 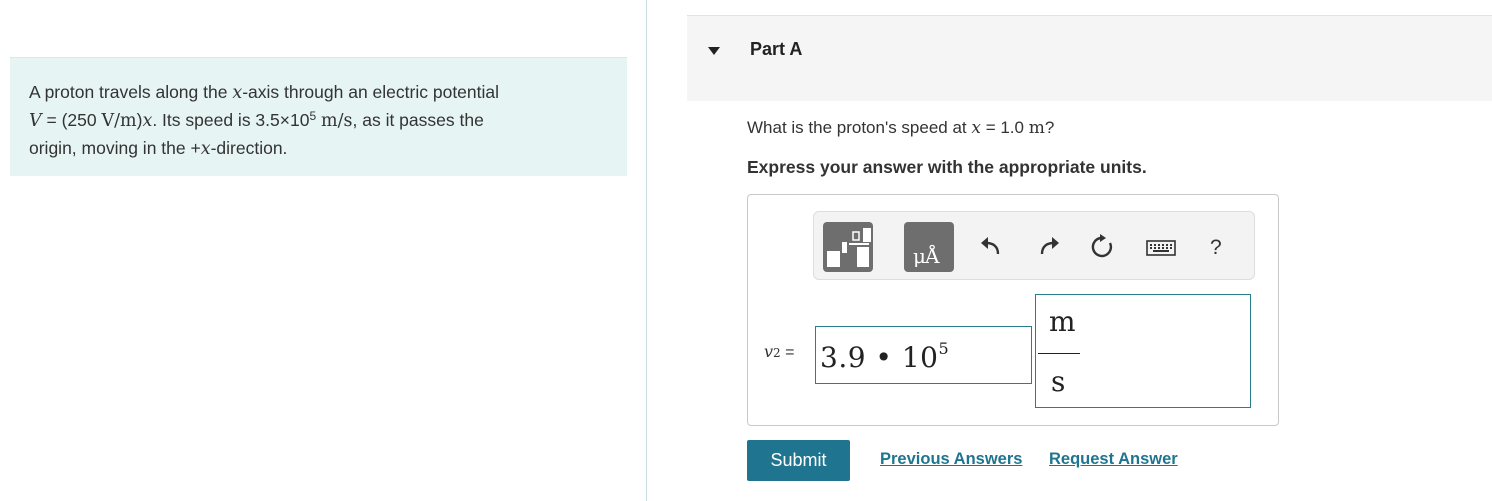 I want to click on templates-button, so click(x=848, y=247).